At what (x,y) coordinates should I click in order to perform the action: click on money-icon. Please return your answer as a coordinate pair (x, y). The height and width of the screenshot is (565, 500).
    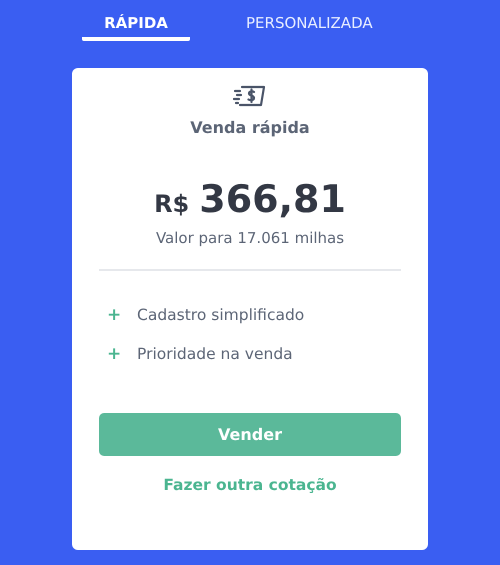
    Looking at the image, I should click on (250, 96).